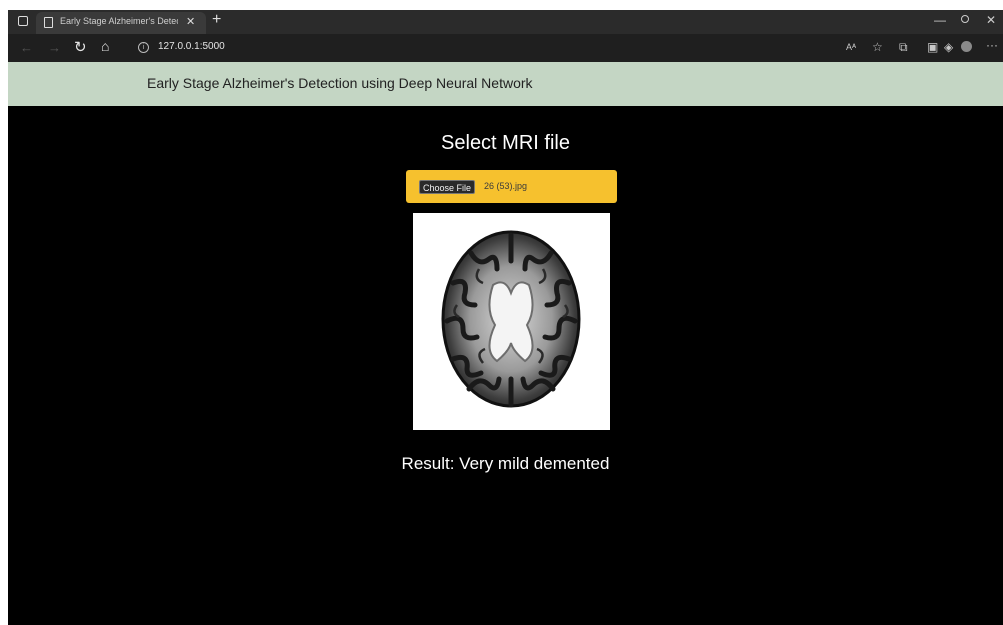 This screenshot has width=1003, height=625. Describe the element at coordinates (965, 19) in the screenshot. I see `maximize-icon` at that location.